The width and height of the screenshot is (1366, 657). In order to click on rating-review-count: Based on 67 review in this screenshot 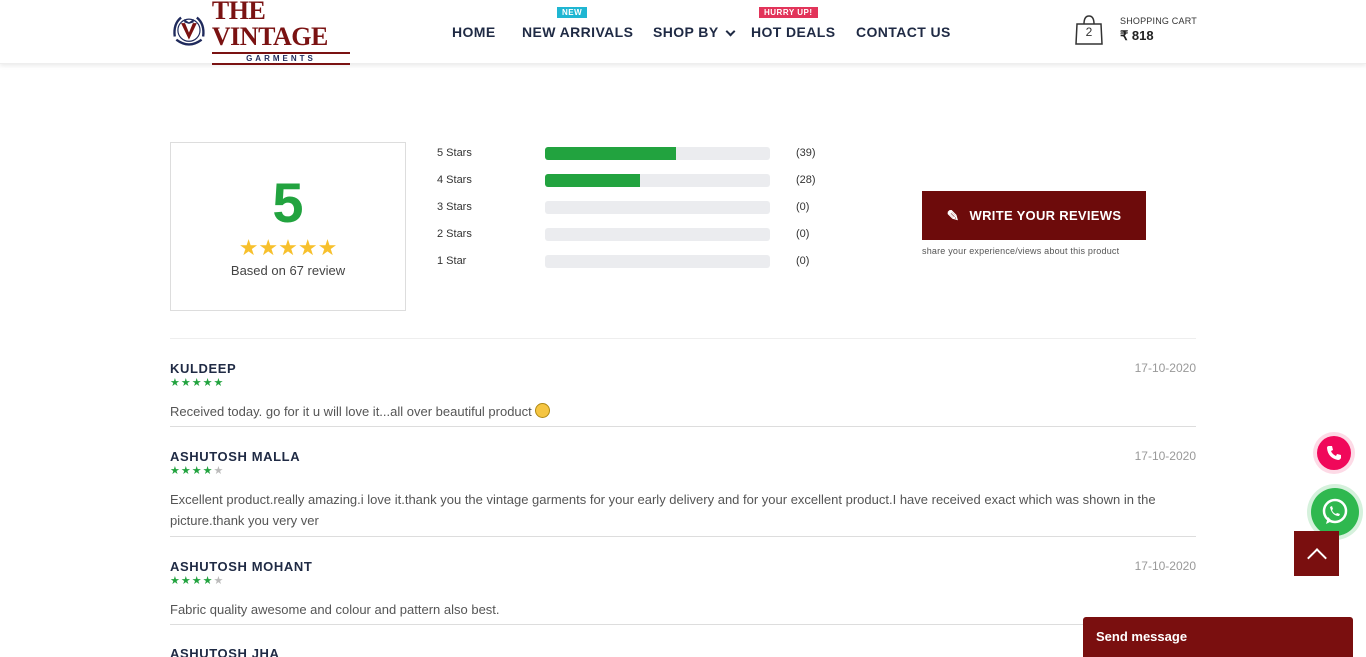, I will do `click(288, 270)`.